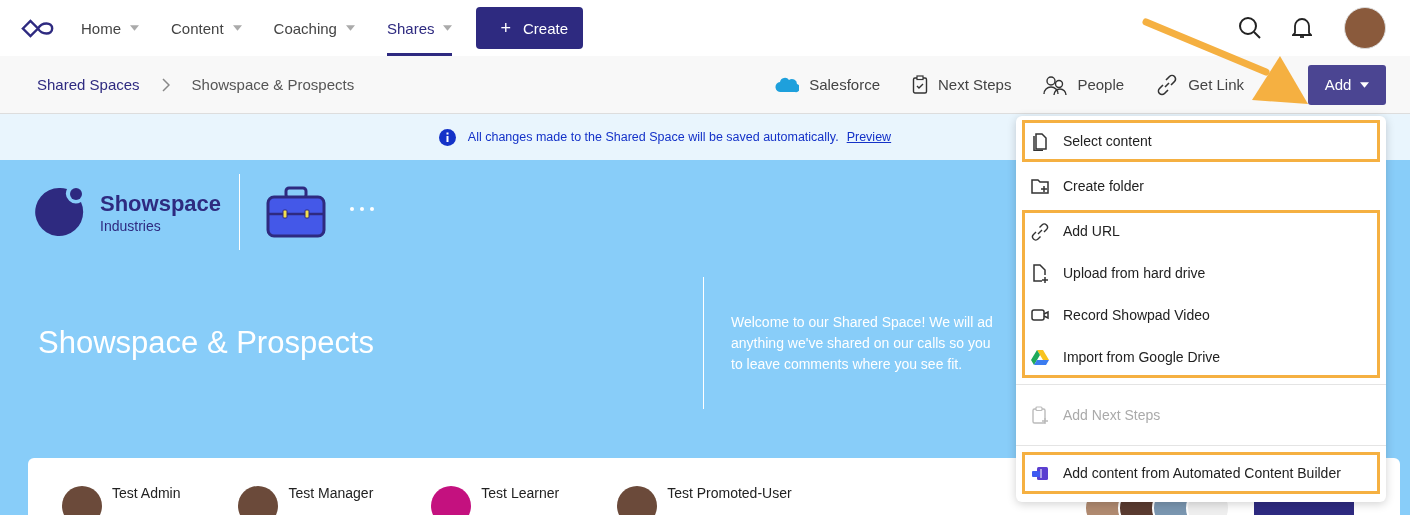  I want to click on user-avatar, so click(1365, 28).